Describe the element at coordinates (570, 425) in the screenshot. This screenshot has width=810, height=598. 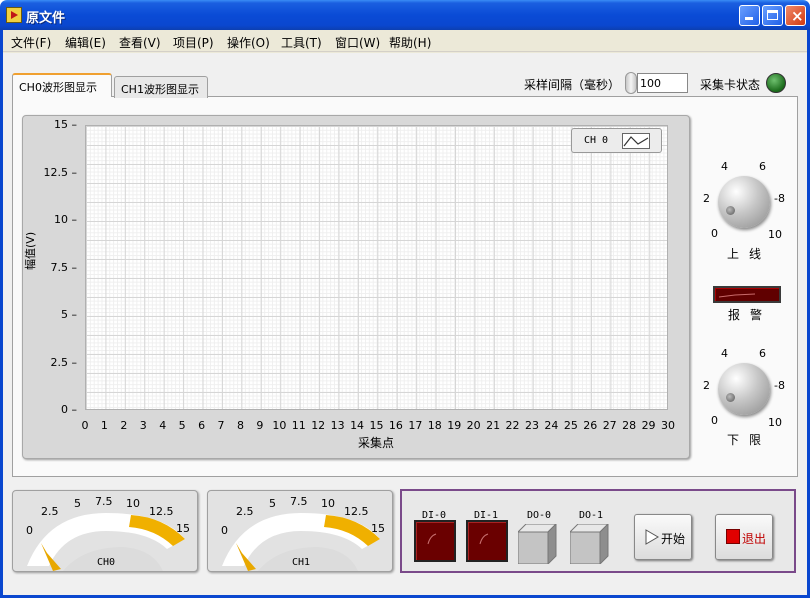
I see `x-tick-label: 25` at that location.